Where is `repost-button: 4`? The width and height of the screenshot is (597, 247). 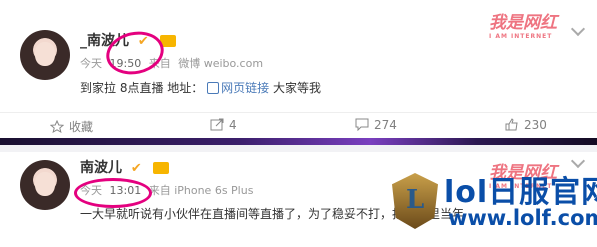
repost-button: 4 is located at coordinates (223, 125).